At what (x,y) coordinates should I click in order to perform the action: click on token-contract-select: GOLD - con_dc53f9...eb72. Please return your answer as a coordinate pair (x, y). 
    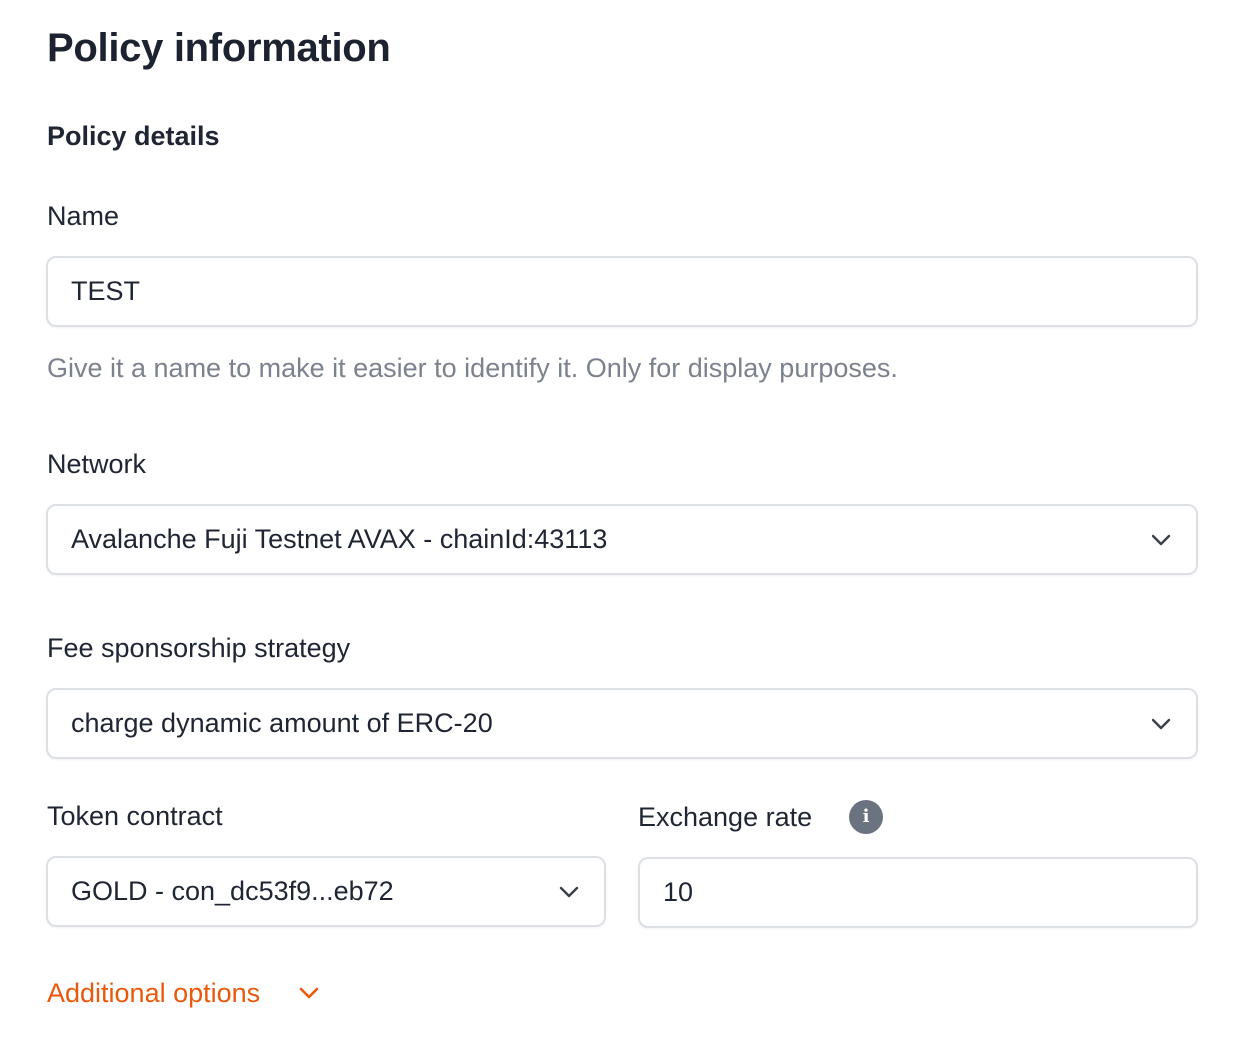
    Looking at the image, I should click on (326, 891).